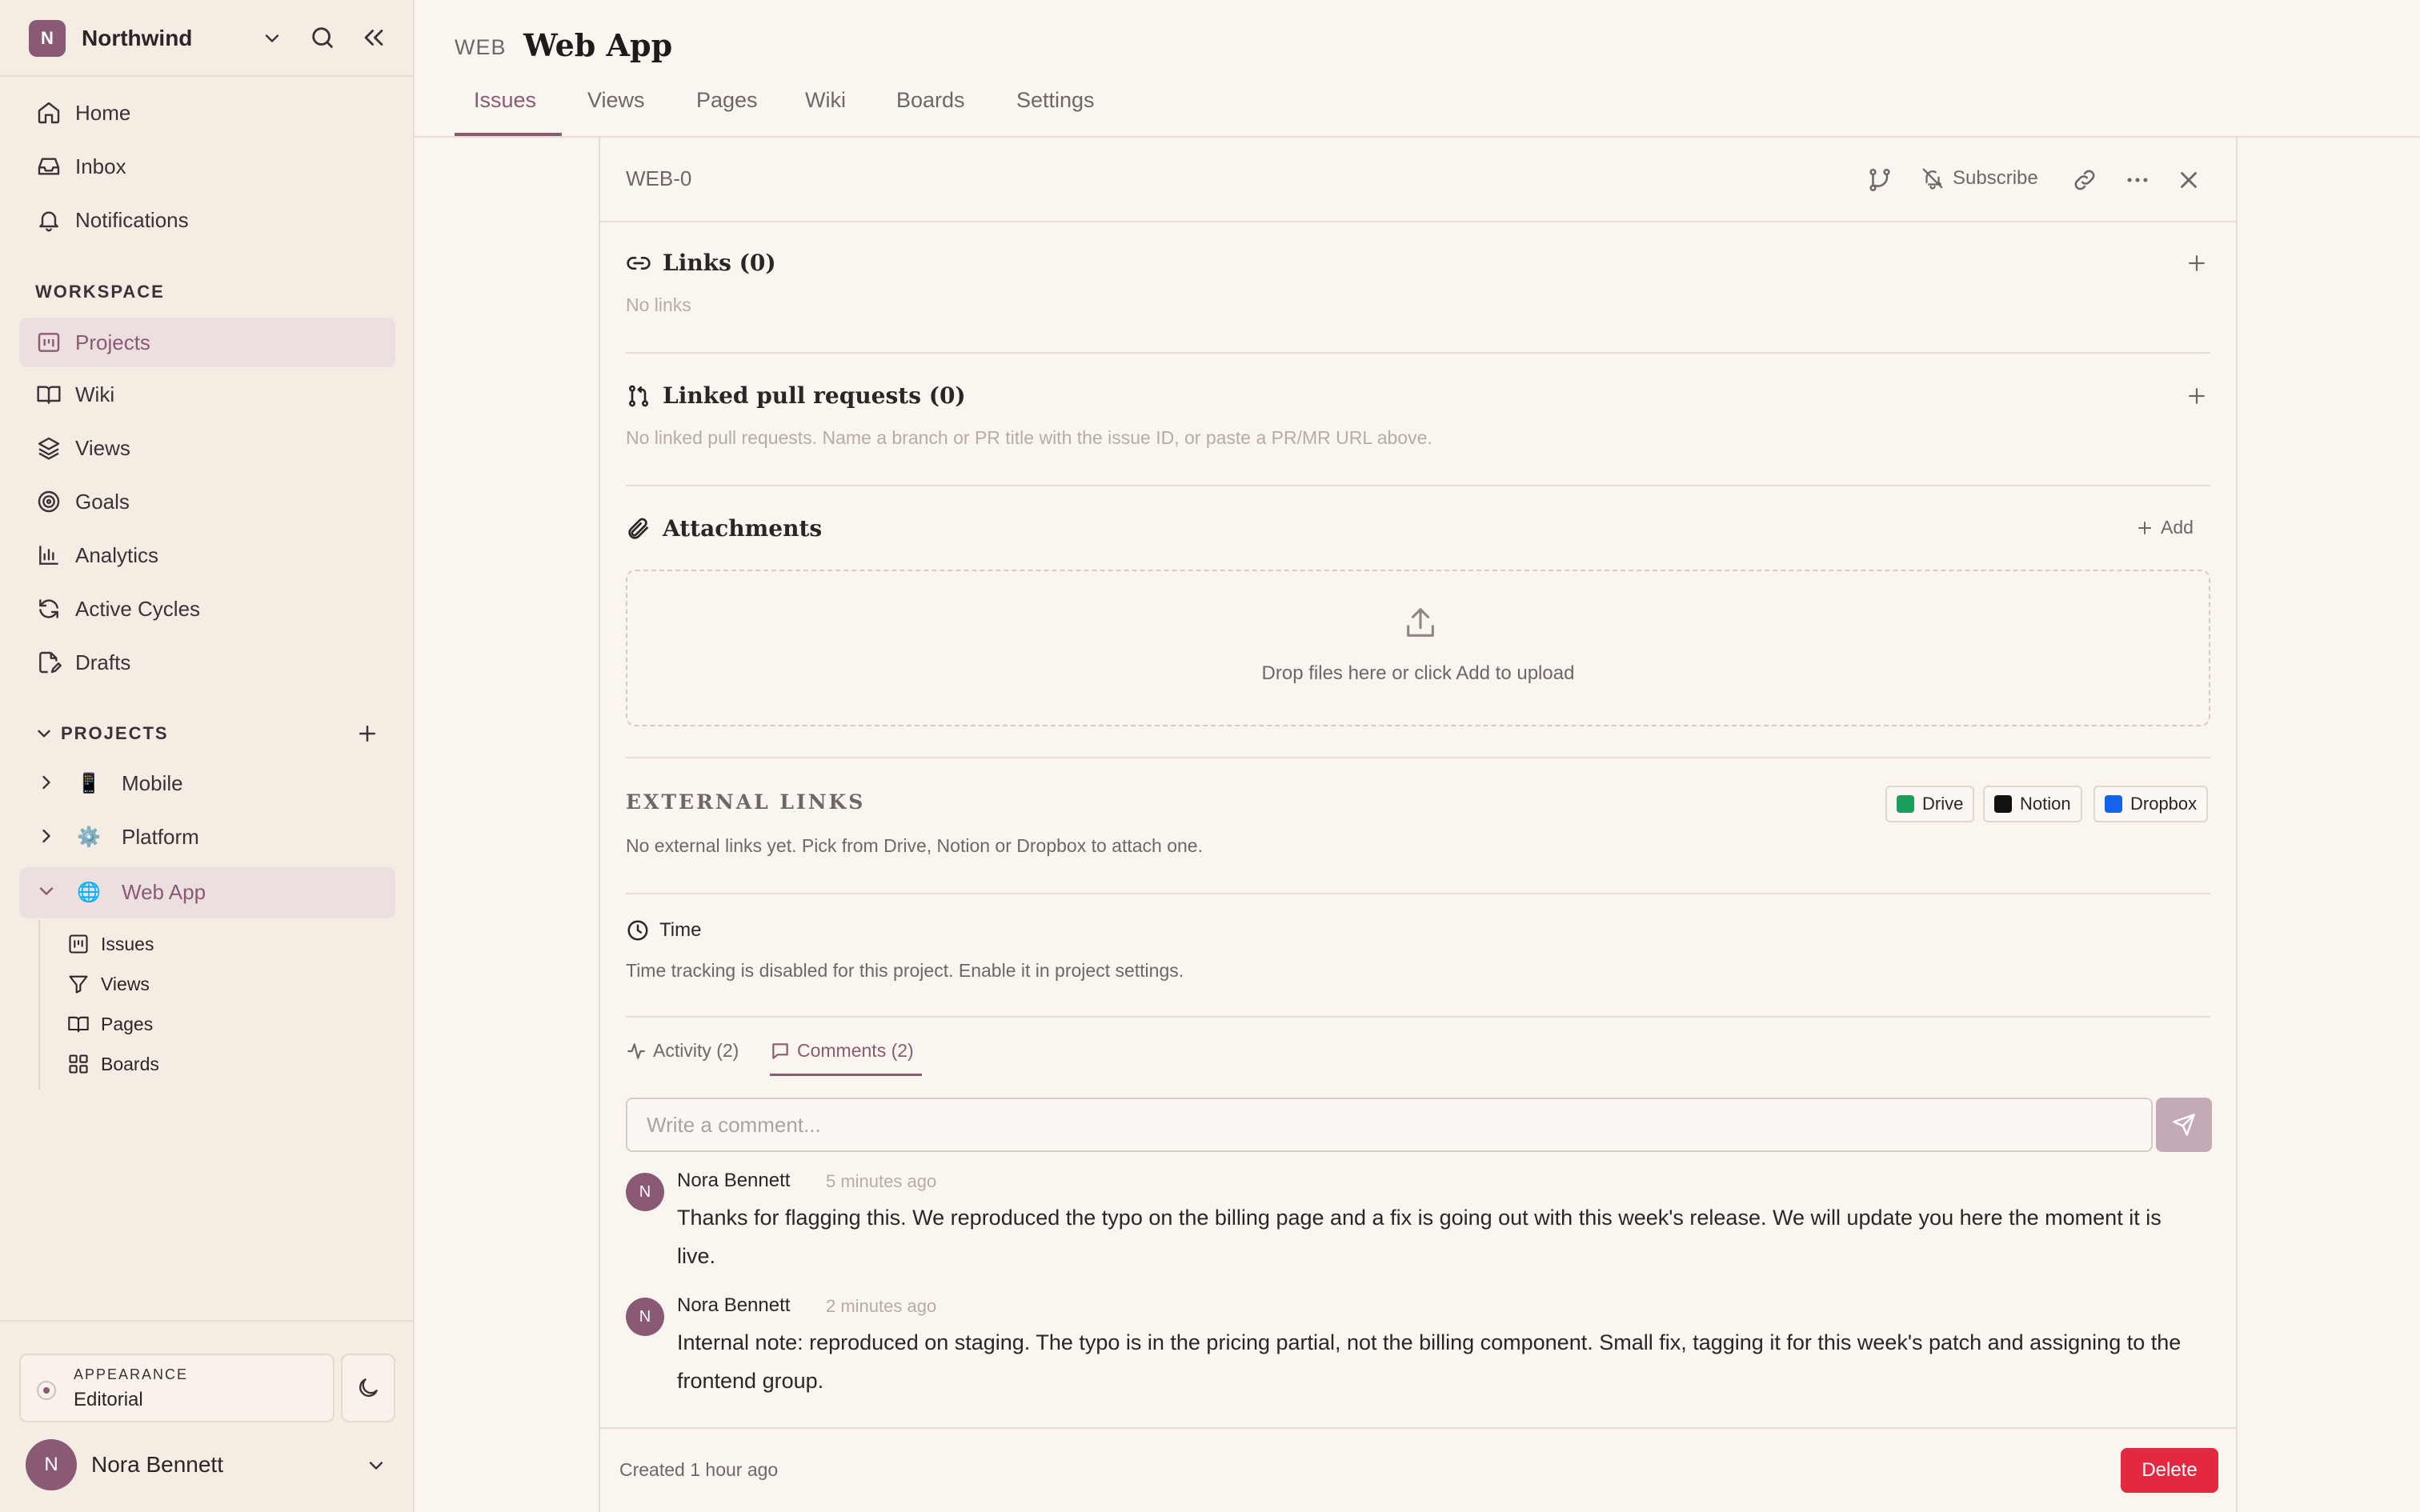 The height and width of the screenshot is (1512, 2420). Describe the element at coordinates (207, 394) in the screenshot. I see `nav-item-wiki: Wiki` at that location.